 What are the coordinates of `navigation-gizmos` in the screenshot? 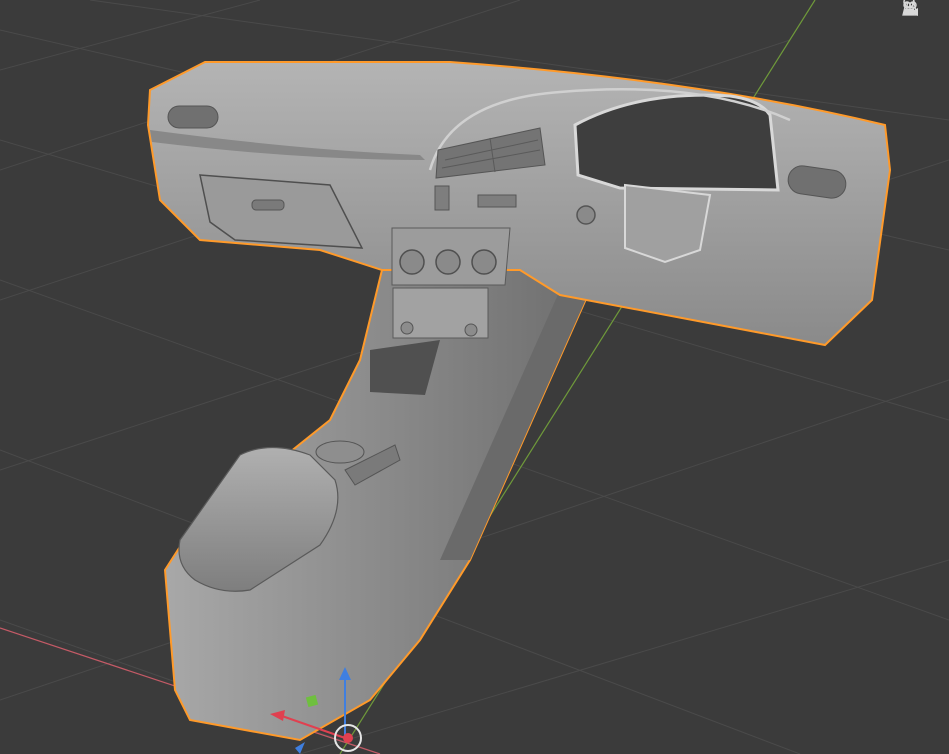 It's located at (914, 33).